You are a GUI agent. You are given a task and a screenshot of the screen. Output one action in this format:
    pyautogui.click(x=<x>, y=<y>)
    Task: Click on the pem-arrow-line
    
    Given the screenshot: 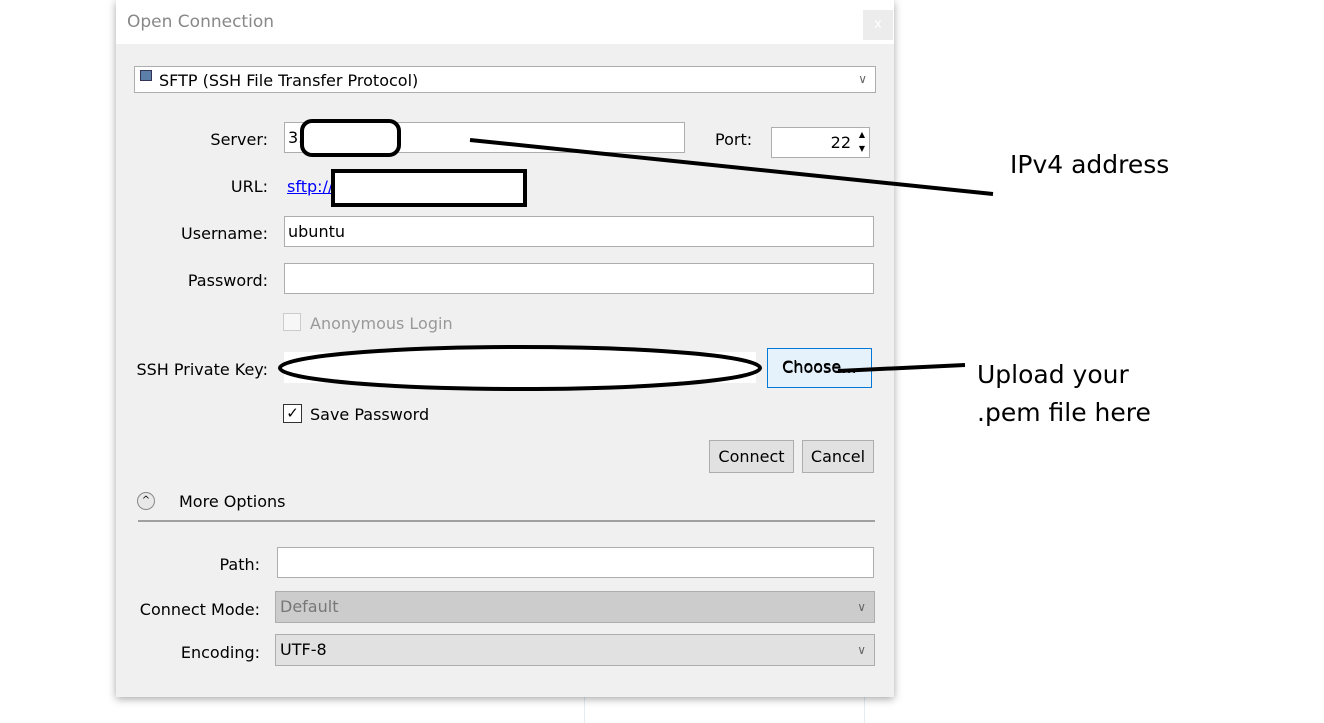 What is the action you would take?
    pyautogui.click(x=901, y=368)
    